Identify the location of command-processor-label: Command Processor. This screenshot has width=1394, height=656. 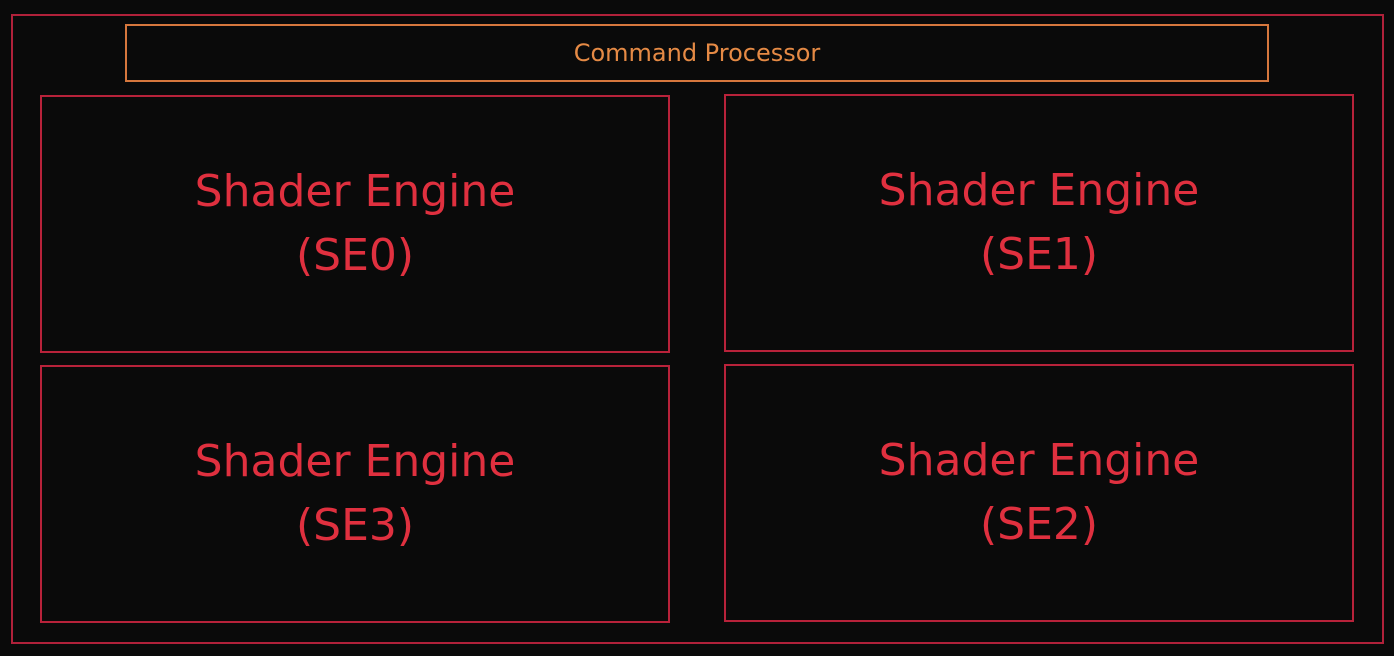
(697, 53).